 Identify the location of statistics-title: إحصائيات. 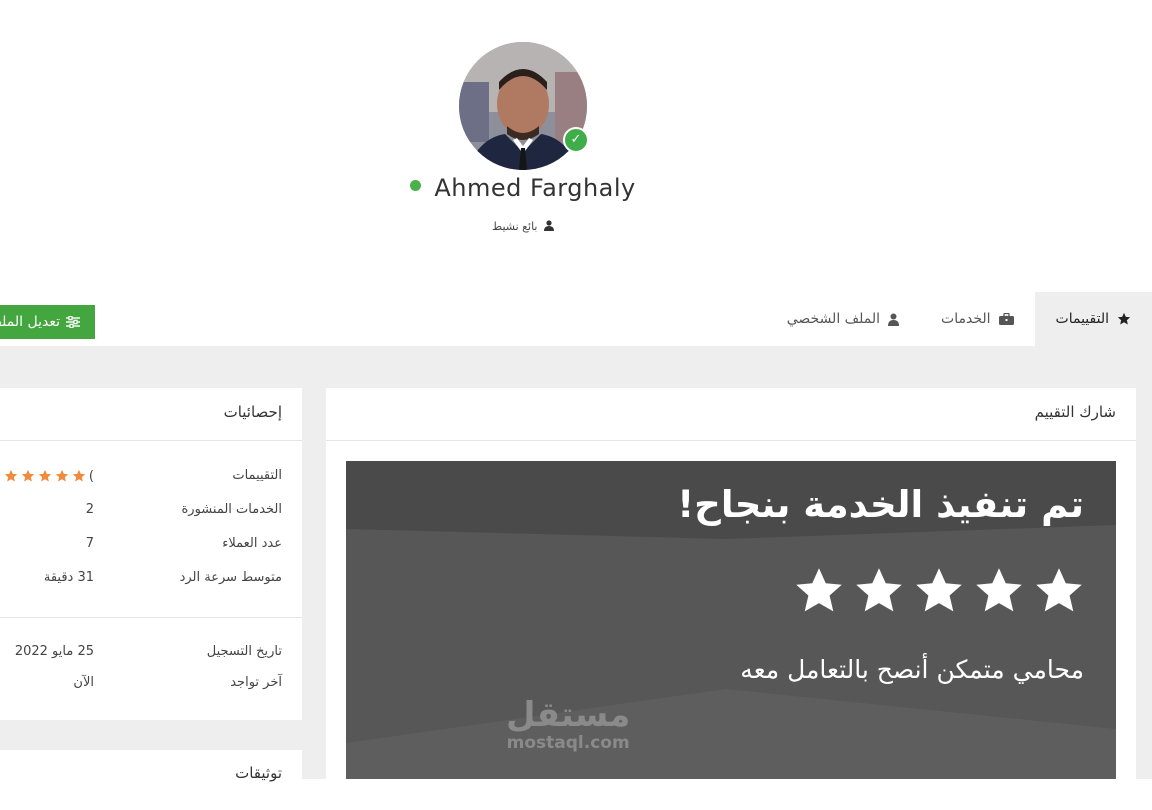
(252, 412).